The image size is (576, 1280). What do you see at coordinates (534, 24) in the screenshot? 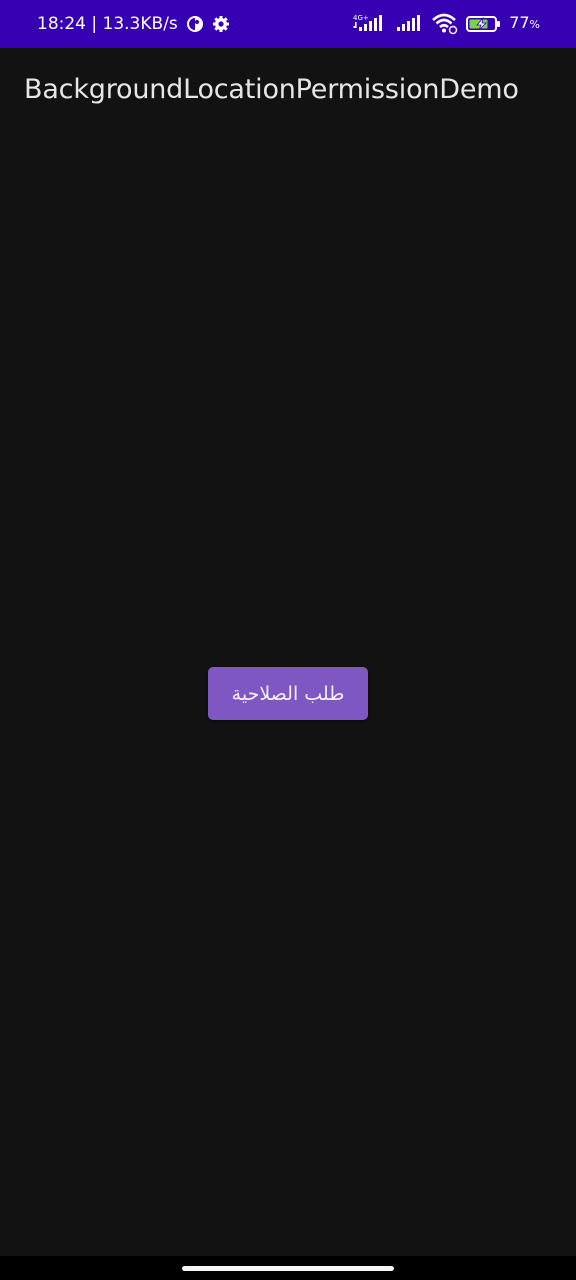
I see `battery-unit: %` at bounding box center [534, 24].